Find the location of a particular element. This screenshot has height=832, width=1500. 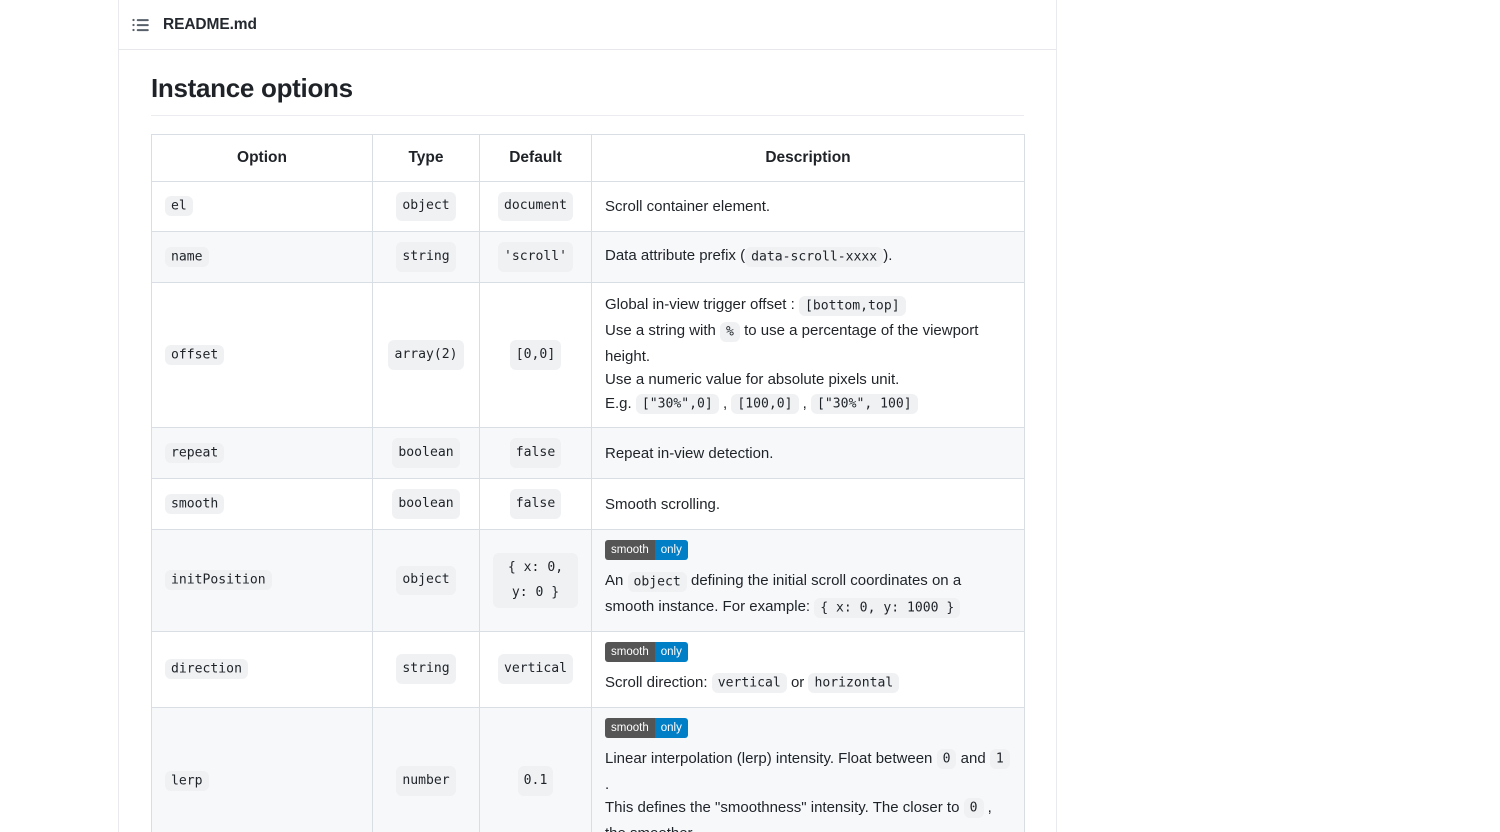

inline-code: ["30%",0] is located at coordinates (677, 404).